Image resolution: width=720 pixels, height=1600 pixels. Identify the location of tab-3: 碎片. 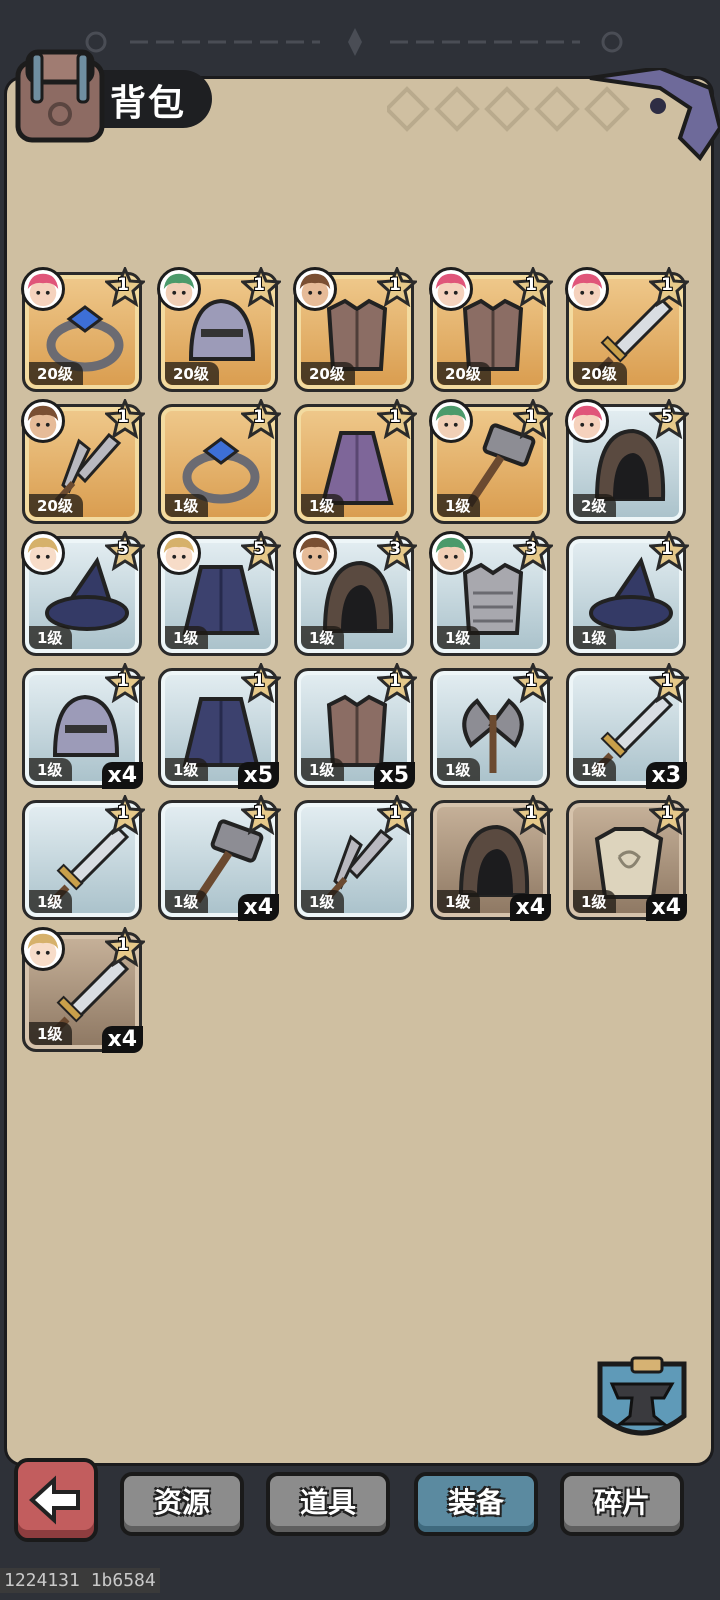
(622, 1504).